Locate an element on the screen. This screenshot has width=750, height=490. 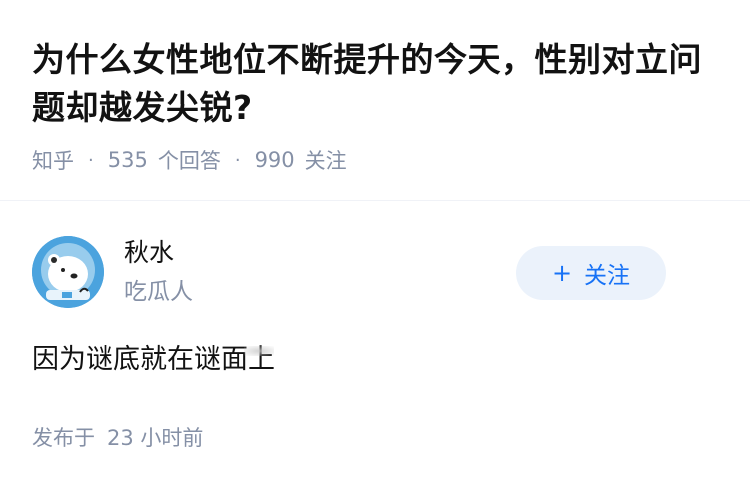
followers-count: 990 is located at coordinates (274, 160).